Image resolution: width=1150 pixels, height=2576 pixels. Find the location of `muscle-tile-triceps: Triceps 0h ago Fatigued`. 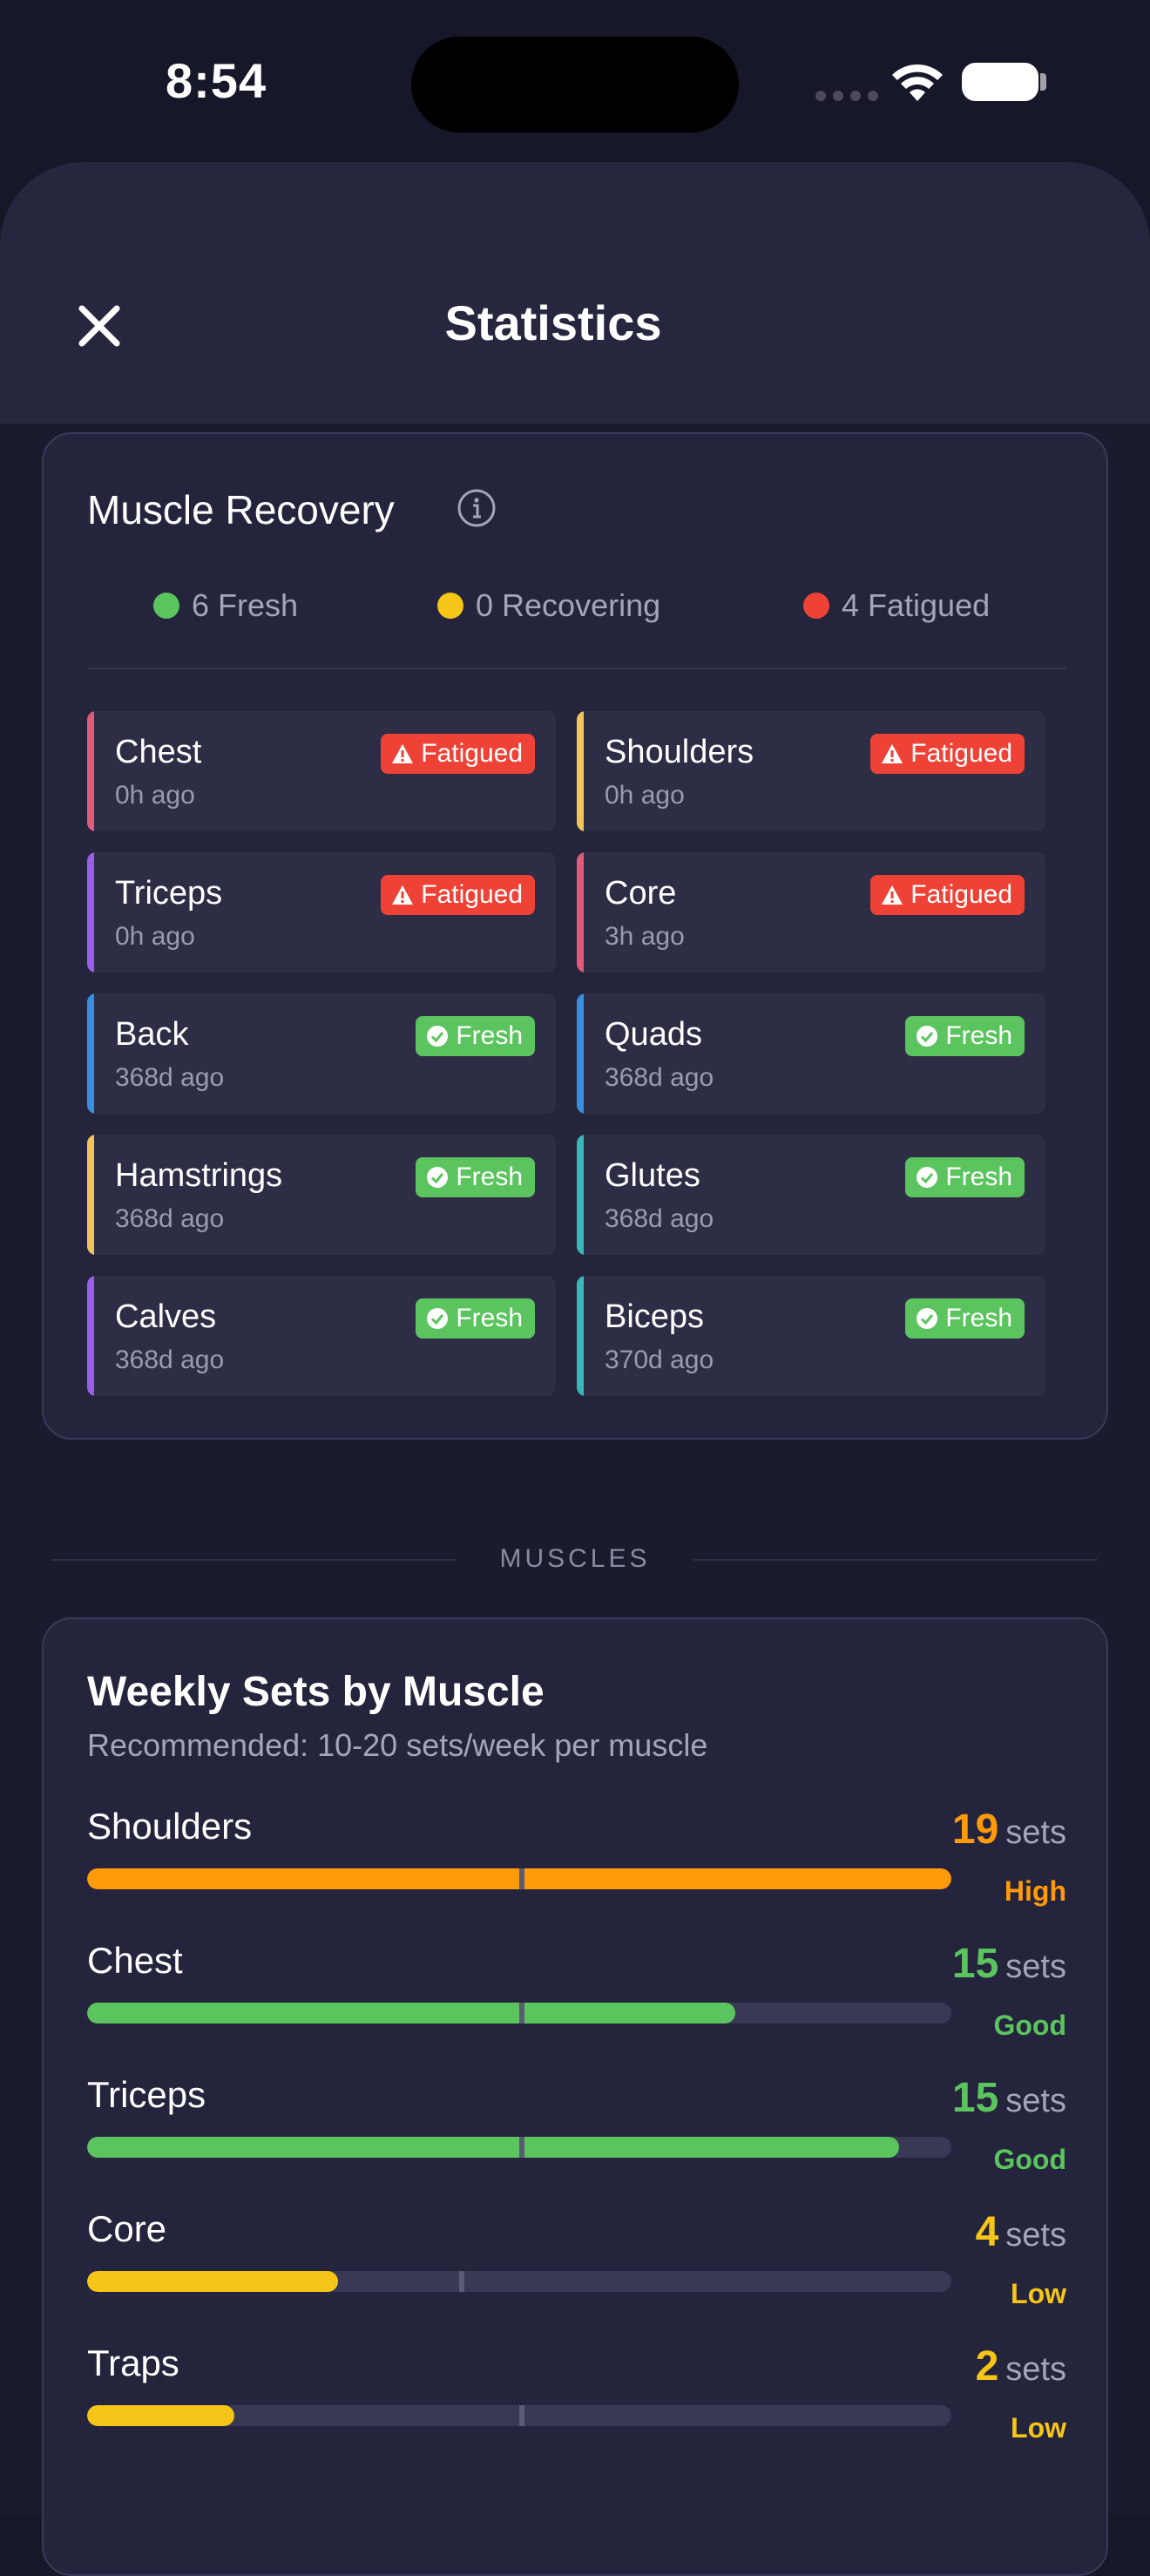

muscle-tile-triceps: Triceps 0h ago Fatigued is located at coordinates (321, 913).